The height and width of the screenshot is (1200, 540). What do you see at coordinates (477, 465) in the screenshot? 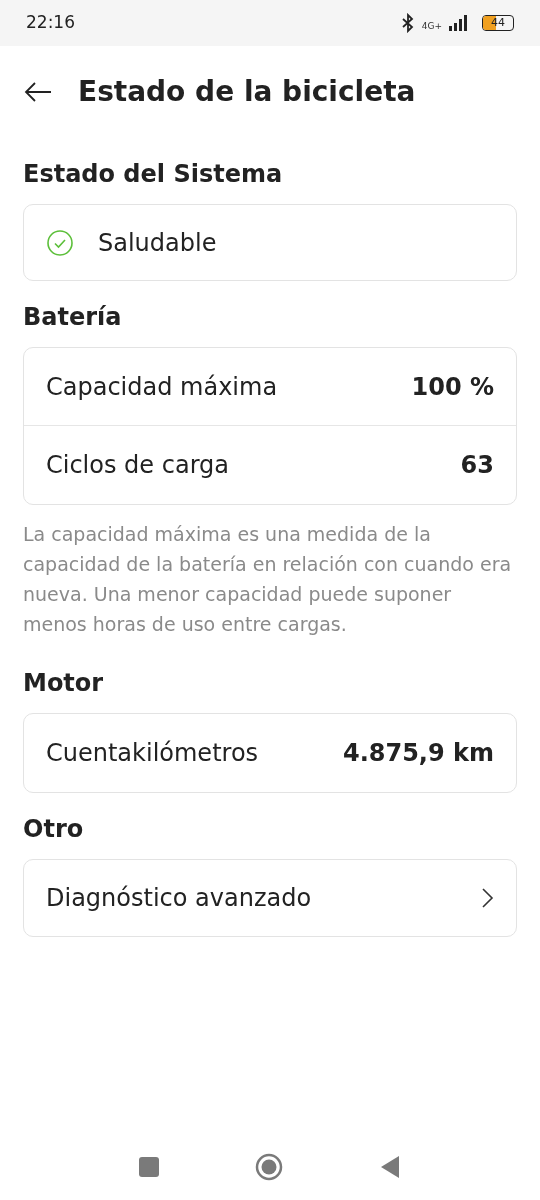
I see `row-value: 63` at bounding box center [477, 465].